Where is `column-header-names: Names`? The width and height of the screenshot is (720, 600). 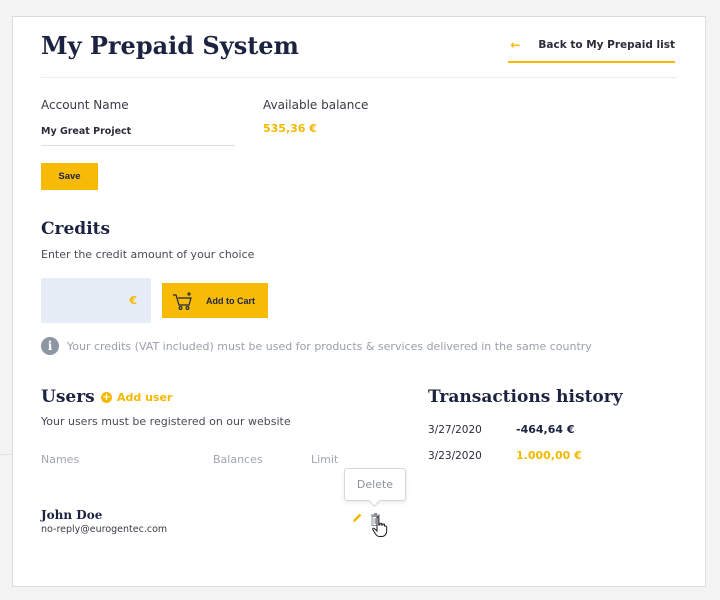 column-header-names: Names is located at coordinates (60, 459).